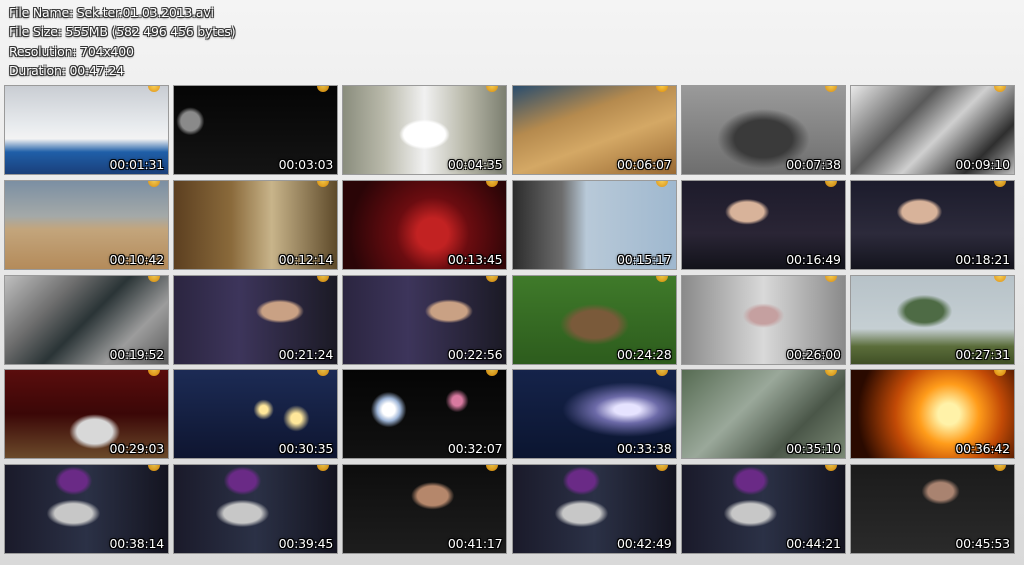 The height and width of the screenshot is (565, 1024). What do you see at coordinates (86, 319) in the screenshot?
I see `thumbnail-rock-texture: 00:19:52` at bounding box center [86, 319].